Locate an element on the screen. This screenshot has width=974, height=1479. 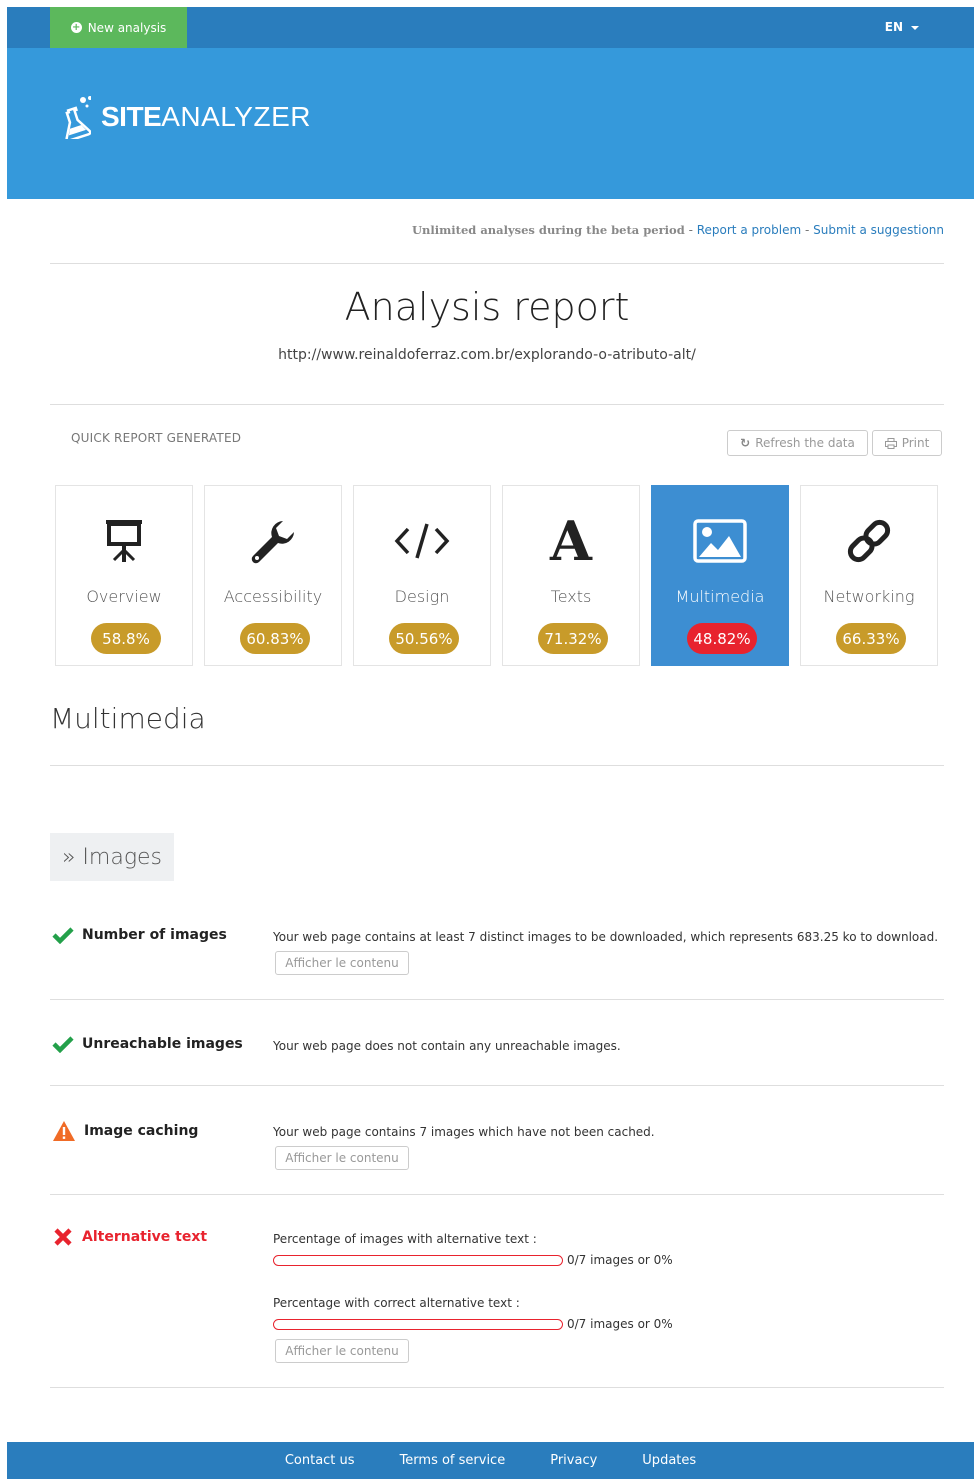
logo-text-bold: SITE is located at coordinates (131, 116).